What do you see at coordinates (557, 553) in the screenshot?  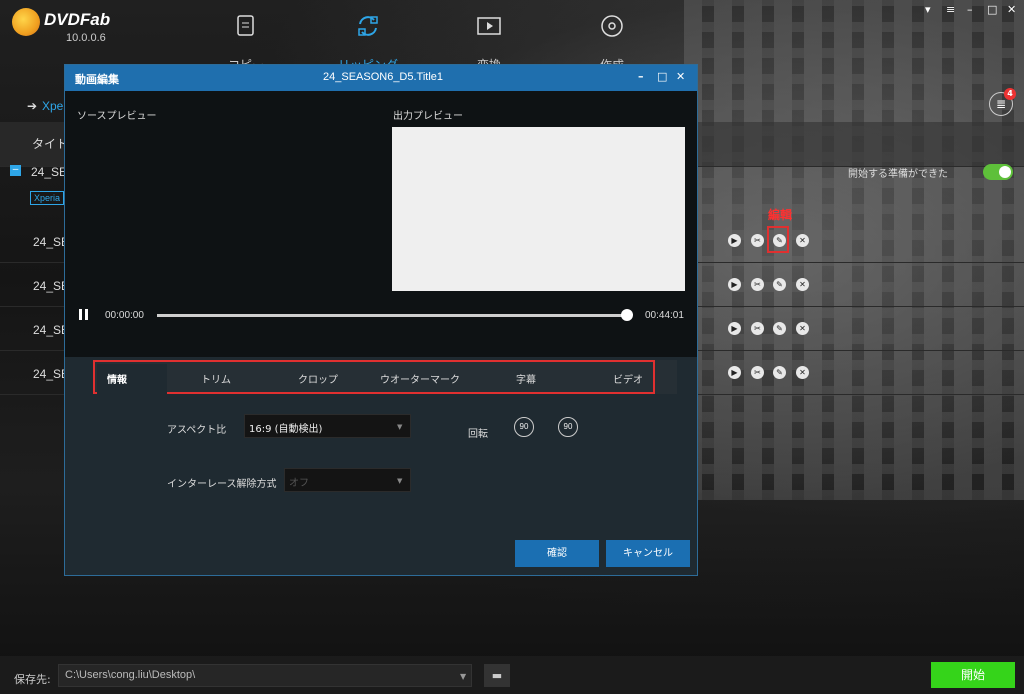 I see `confirm-button: 確認` at bounding box center [557, 553].